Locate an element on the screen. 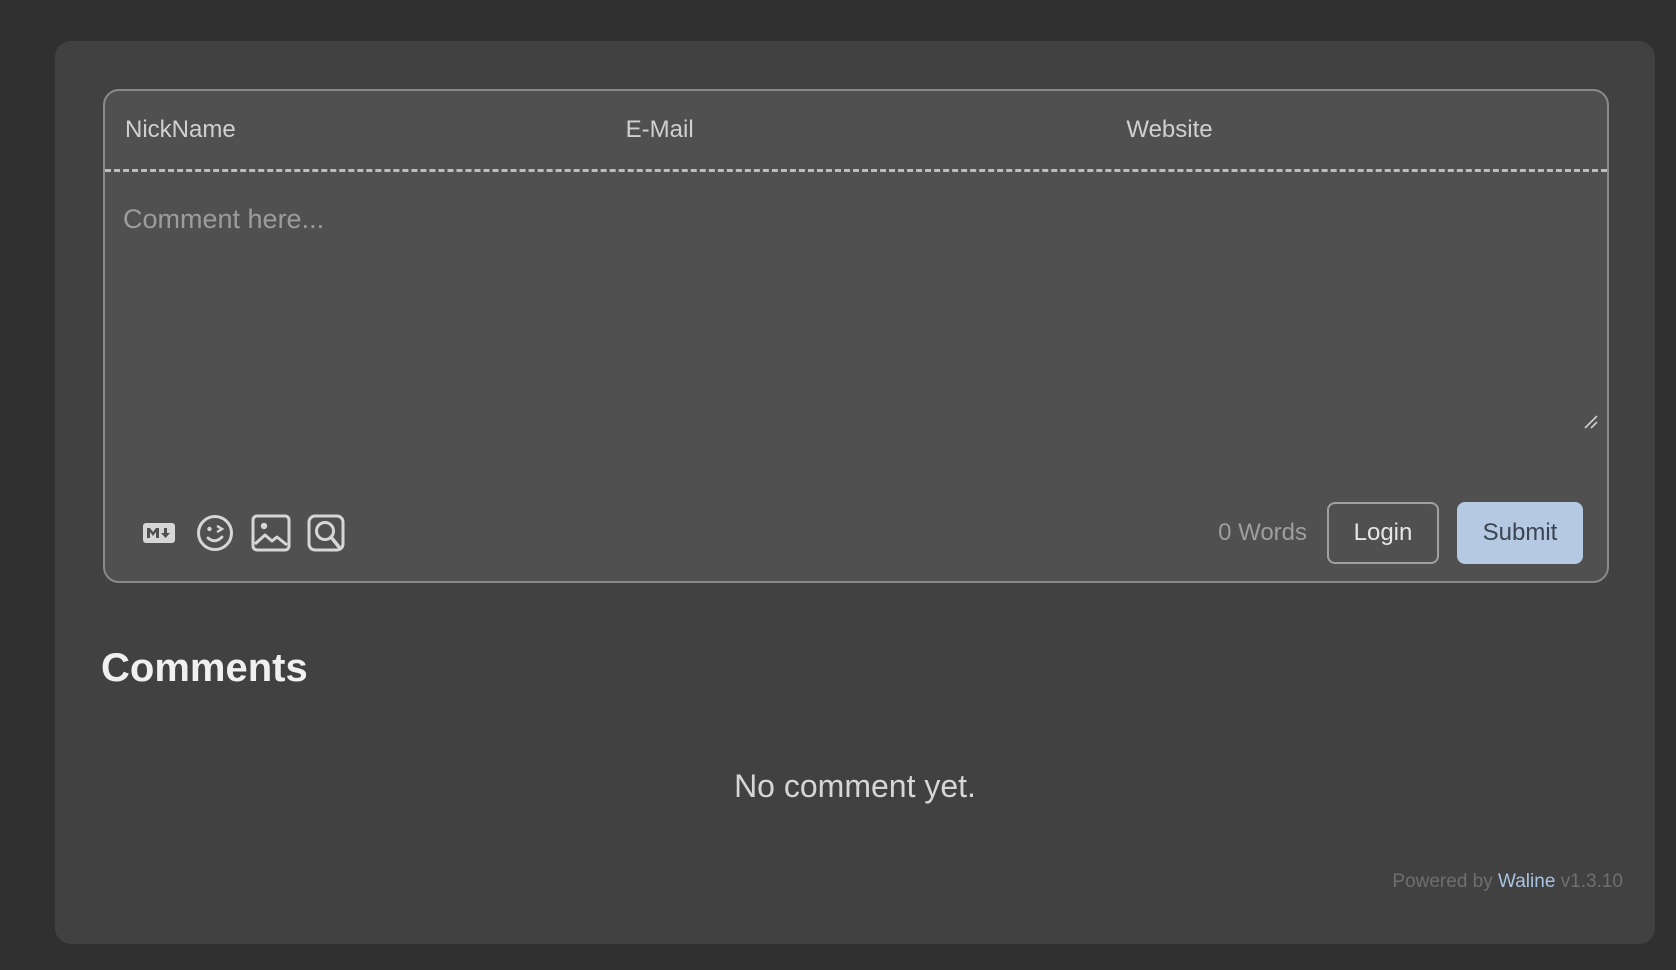 The height and width of the screenshot is (970, 1676). nickname-field-wrap is located at coordinates (355, 130).